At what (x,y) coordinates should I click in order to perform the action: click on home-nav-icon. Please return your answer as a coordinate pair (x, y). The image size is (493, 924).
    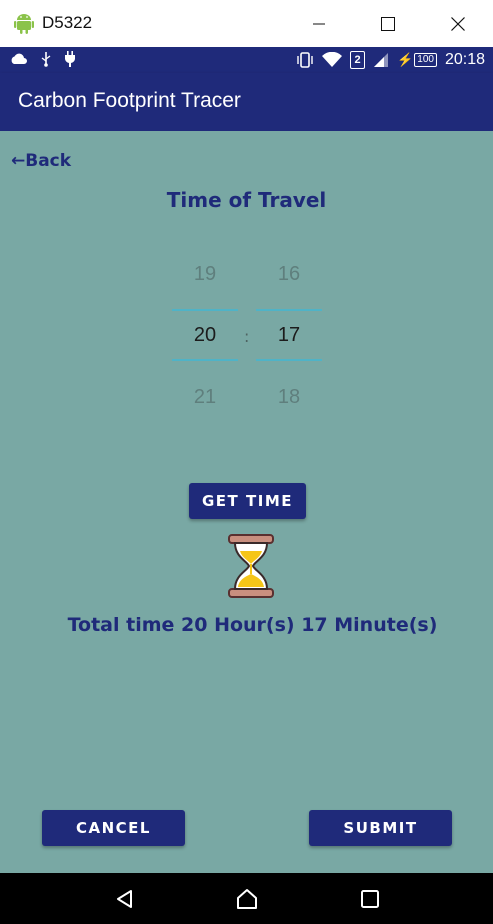
    Looking at the image, I should click on (247, 899).